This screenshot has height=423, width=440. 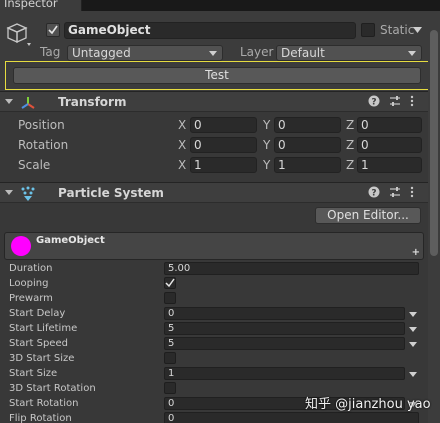 I want to click on layer-dropdown-value: Default, so click(x=303, y=53).